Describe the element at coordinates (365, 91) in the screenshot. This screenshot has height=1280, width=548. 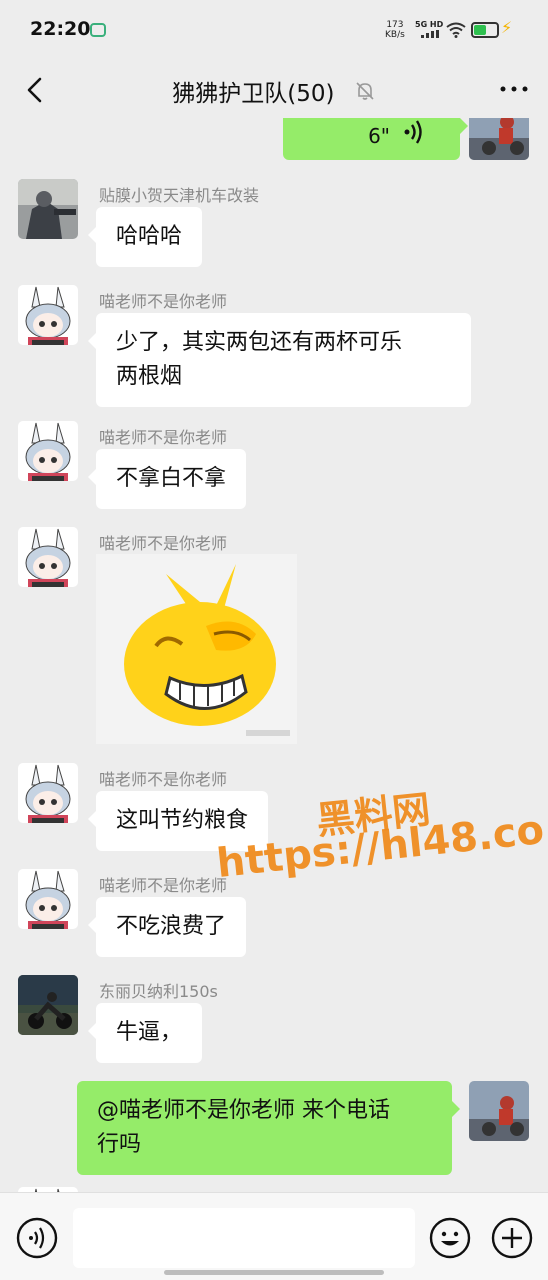
I see `bell-off-icon` at that location.